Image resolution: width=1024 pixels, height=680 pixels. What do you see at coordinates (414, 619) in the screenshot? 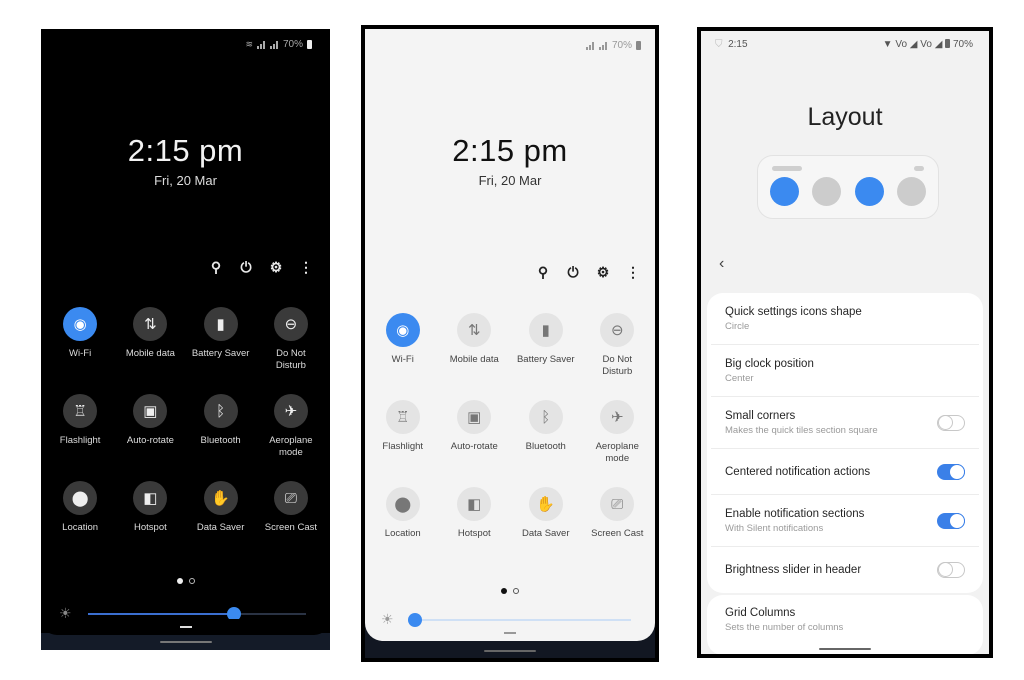
I see `brightness-thumb` at bounding box center [414, 619].